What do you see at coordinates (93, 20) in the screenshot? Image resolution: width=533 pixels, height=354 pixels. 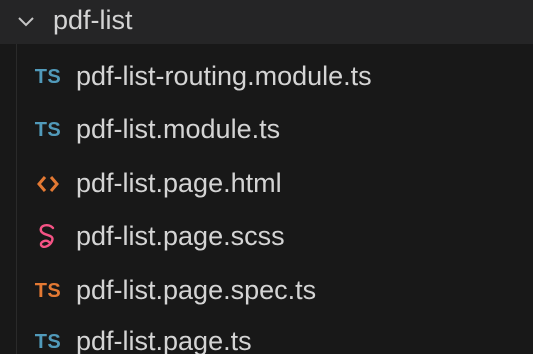 I see `folder-label: pdf-list` at bounding box center [93, 20].